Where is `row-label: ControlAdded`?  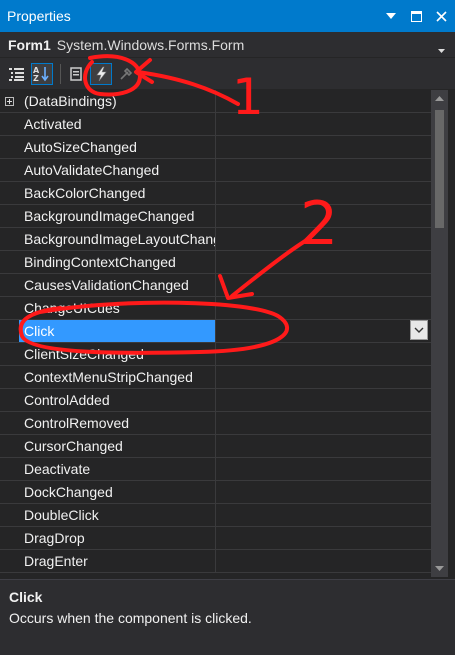
row-label: ControlAdded is located at coordinates (117, 400).